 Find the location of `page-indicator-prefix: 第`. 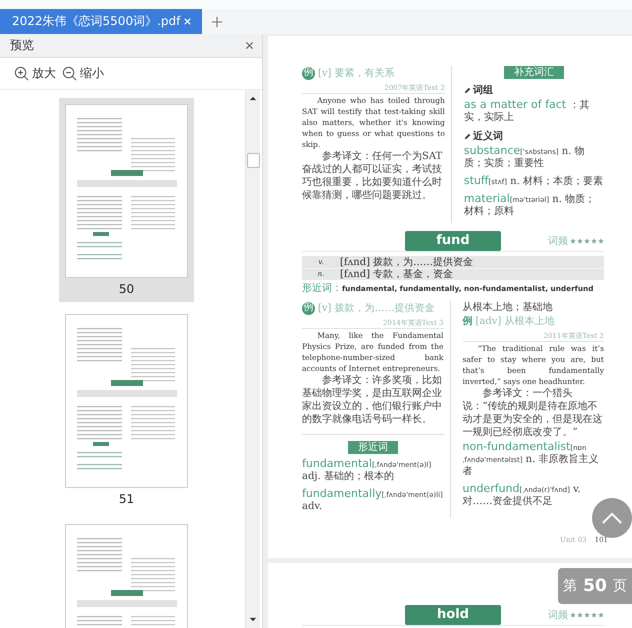

page-indicator-prefix: 第 is located at coordinates (570, 586).